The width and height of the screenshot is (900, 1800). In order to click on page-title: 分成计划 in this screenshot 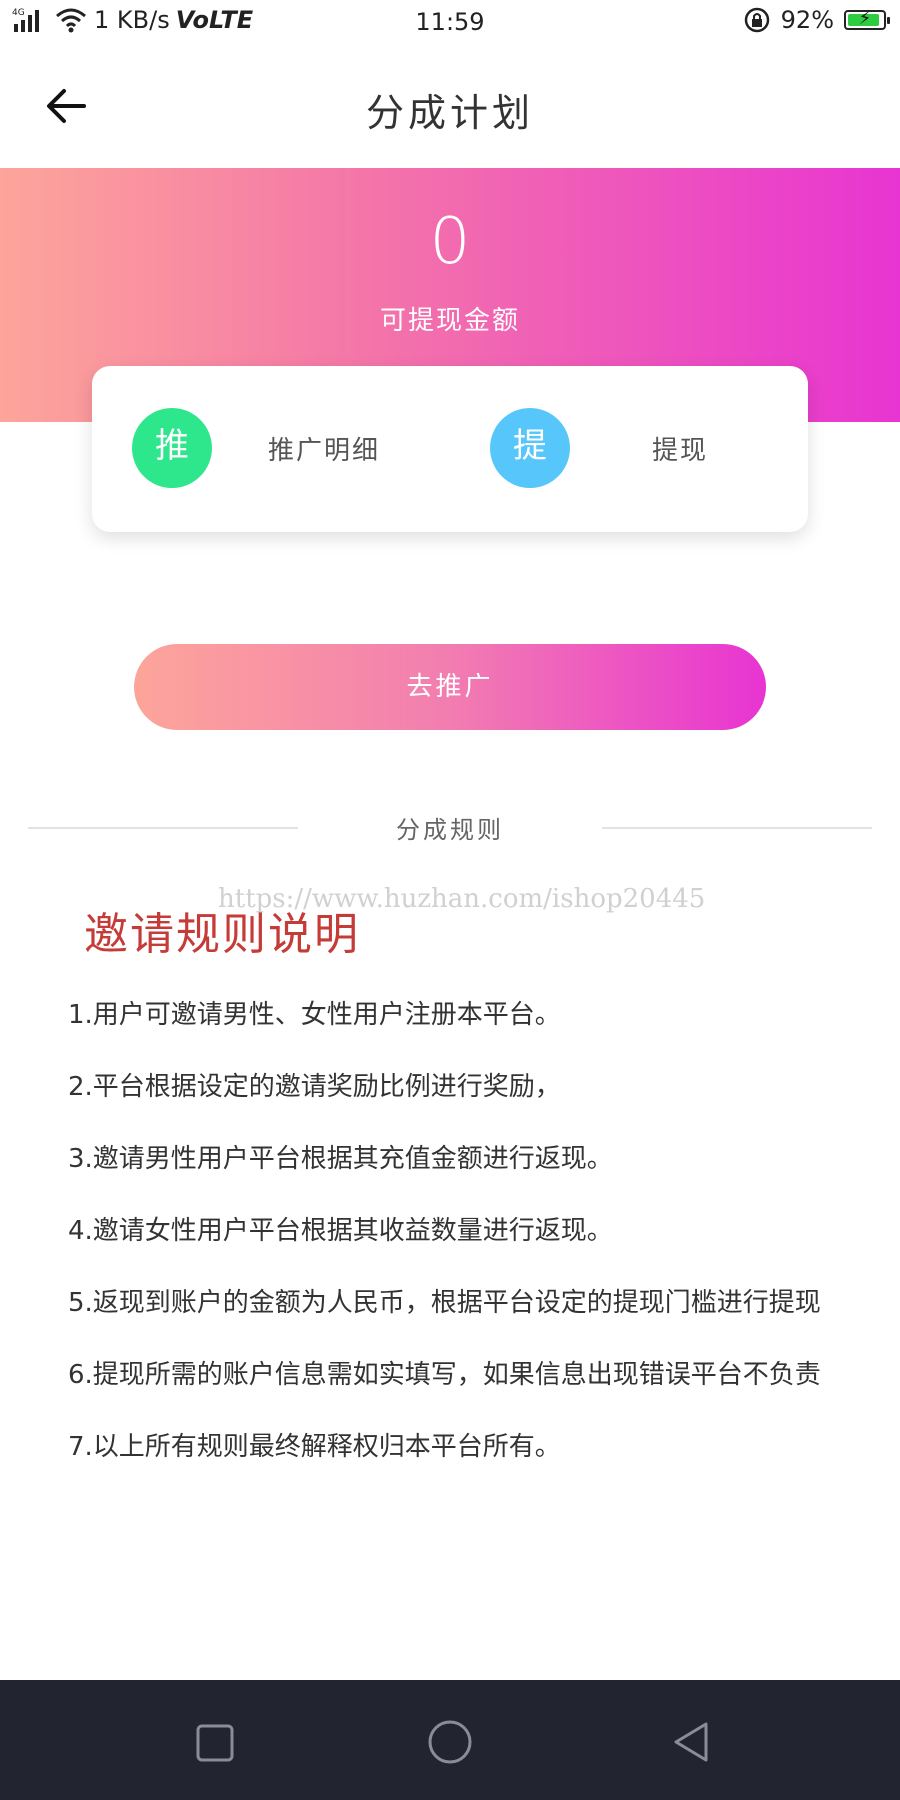, I will do `click(449, 113)`.